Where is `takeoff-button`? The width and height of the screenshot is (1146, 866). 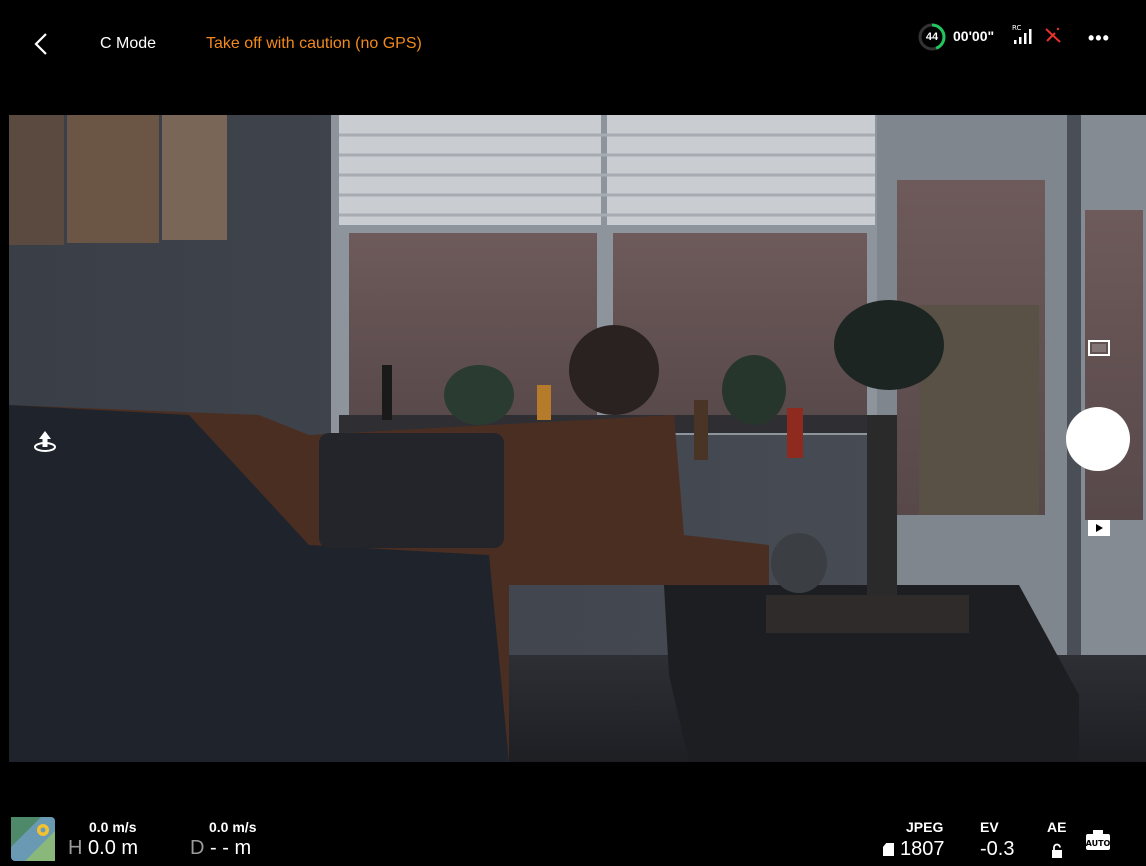
takeoff-button is located at coordinates (45, 441).